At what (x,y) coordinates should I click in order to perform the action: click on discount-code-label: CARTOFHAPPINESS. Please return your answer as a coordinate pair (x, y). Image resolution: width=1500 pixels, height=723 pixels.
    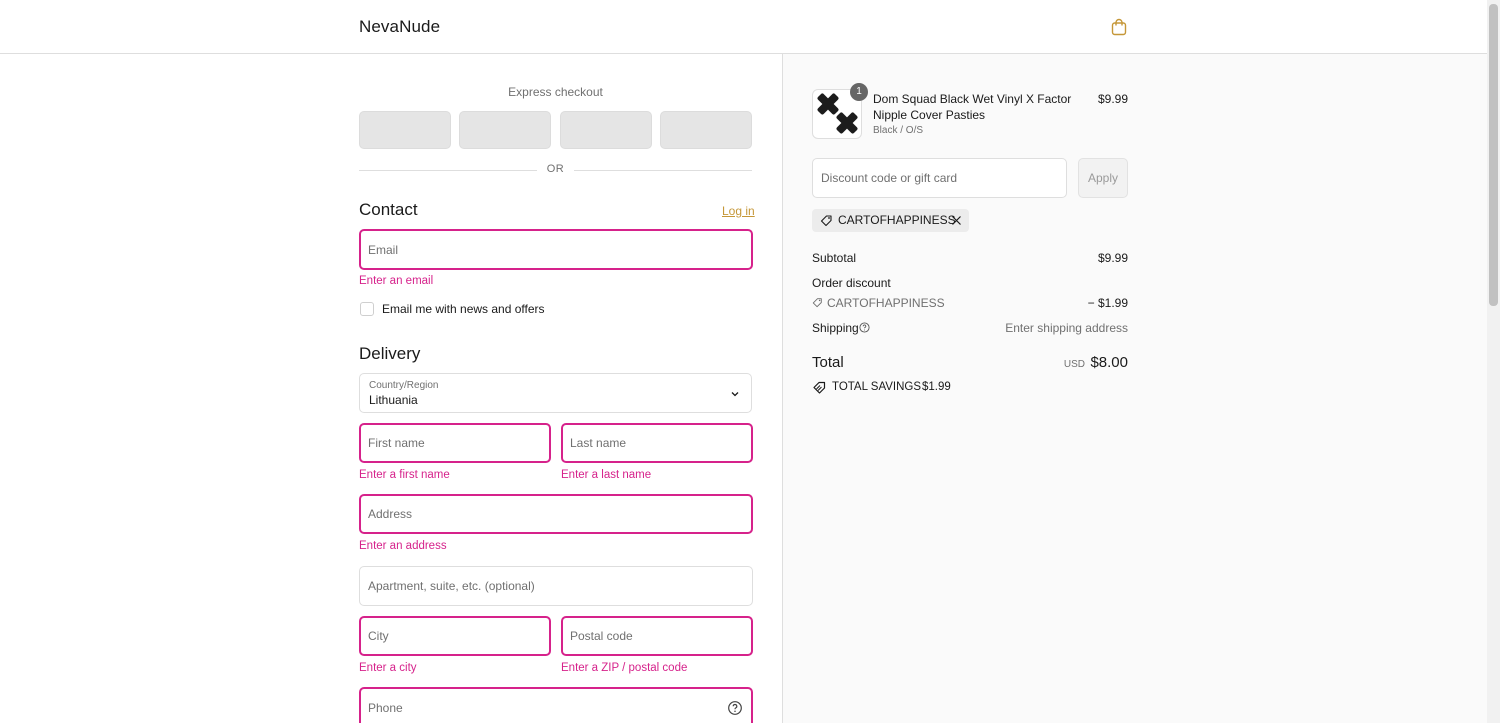
    Looking at the image, I should click on (886, 303).